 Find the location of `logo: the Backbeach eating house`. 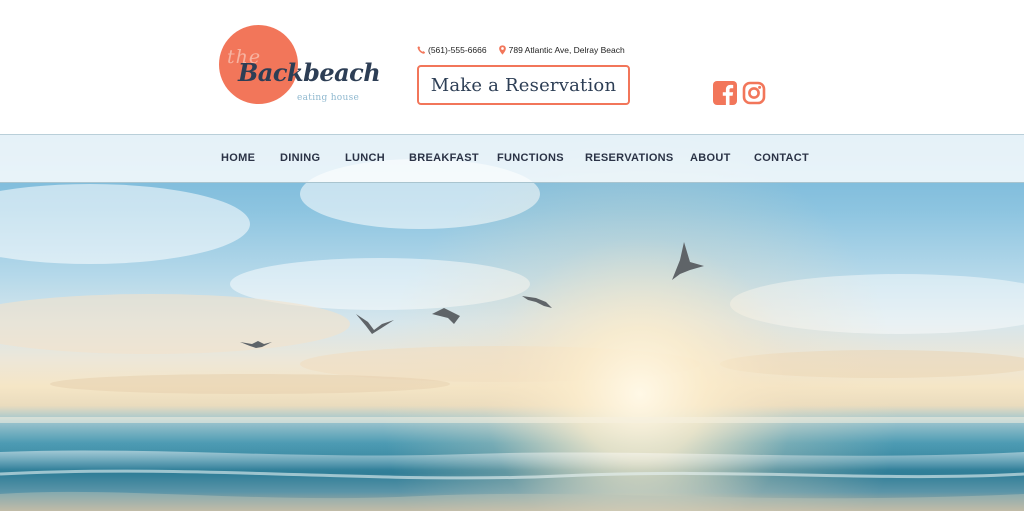

logo: the Backbeach eating house is located at coordinates (299, 66).